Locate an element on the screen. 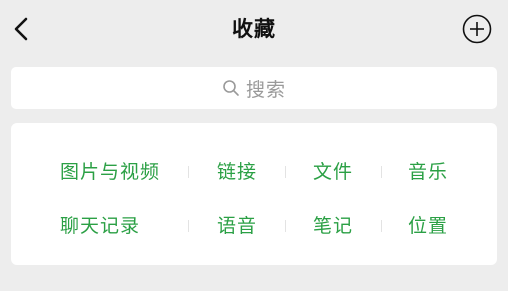  circle-plus-icon is located at coordinates (477, 29).